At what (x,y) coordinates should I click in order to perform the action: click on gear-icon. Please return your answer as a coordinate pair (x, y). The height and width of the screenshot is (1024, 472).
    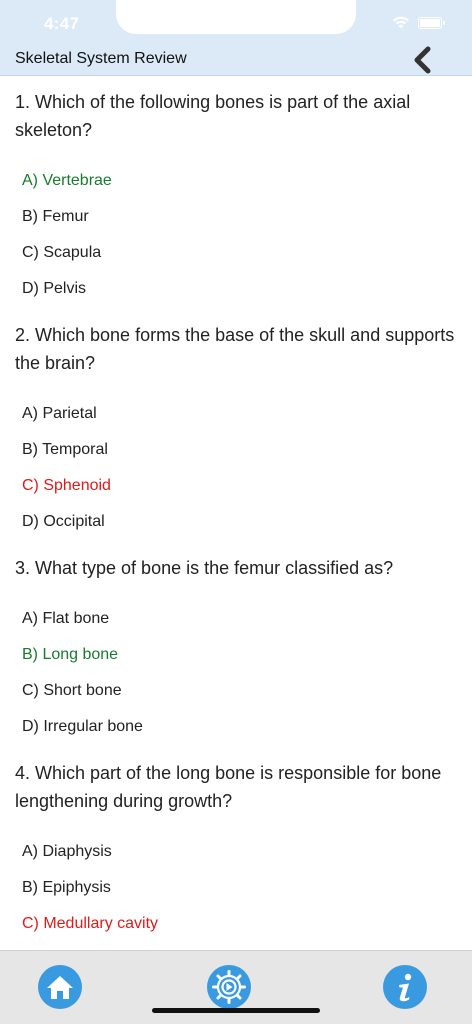
    Looking at the image, I should click on (229, 987).